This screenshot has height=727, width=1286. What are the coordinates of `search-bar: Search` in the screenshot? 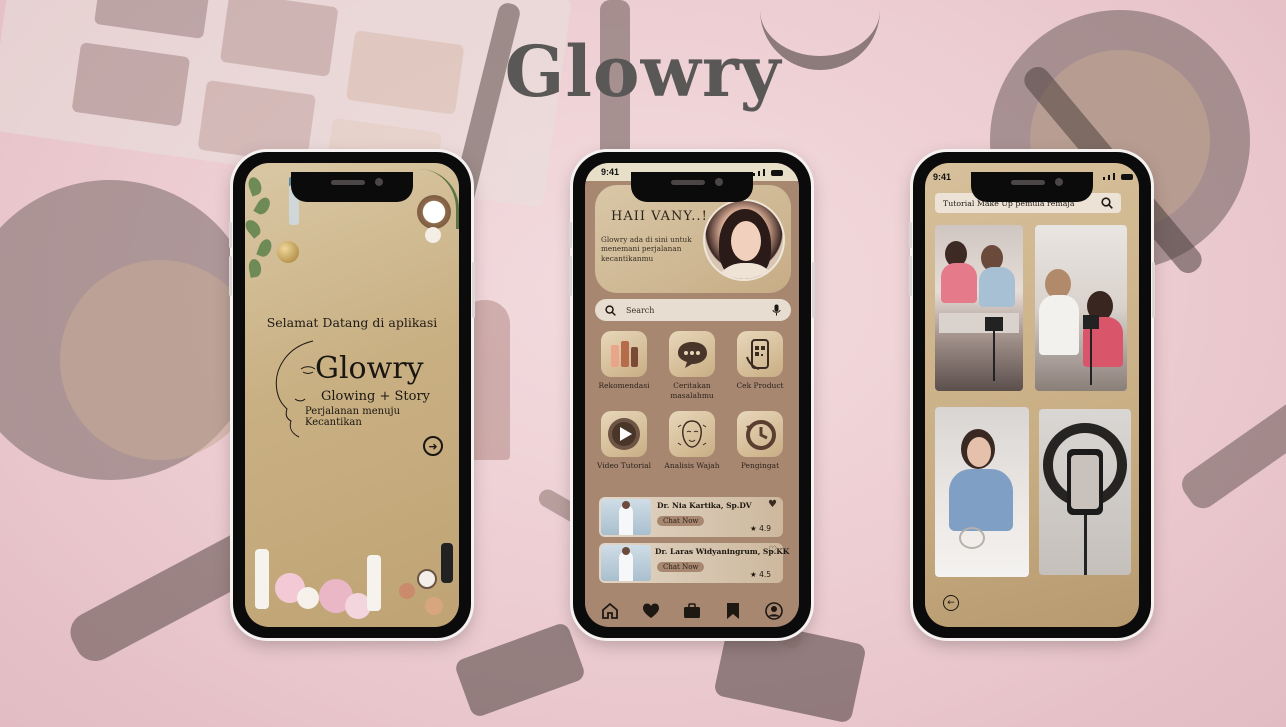 It's located at (693, 310).